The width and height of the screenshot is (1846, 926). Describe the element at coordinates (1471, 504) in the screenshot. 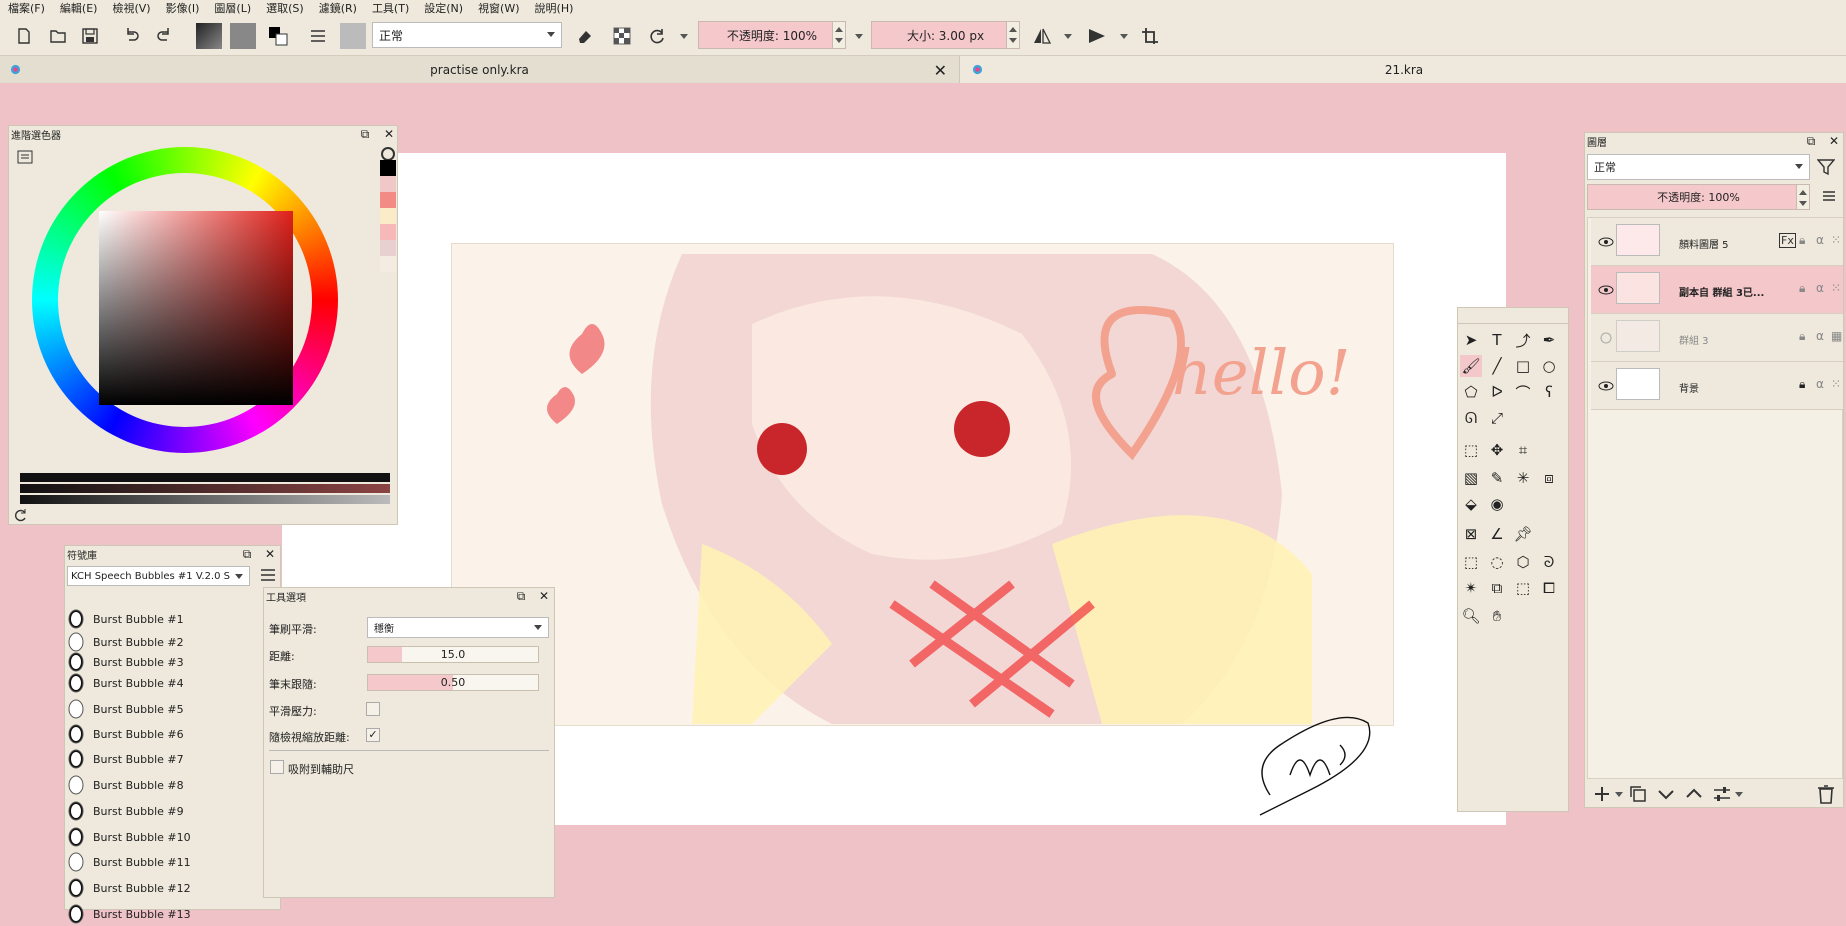

I see `enclose-fill-icon: ⬙` at that location.